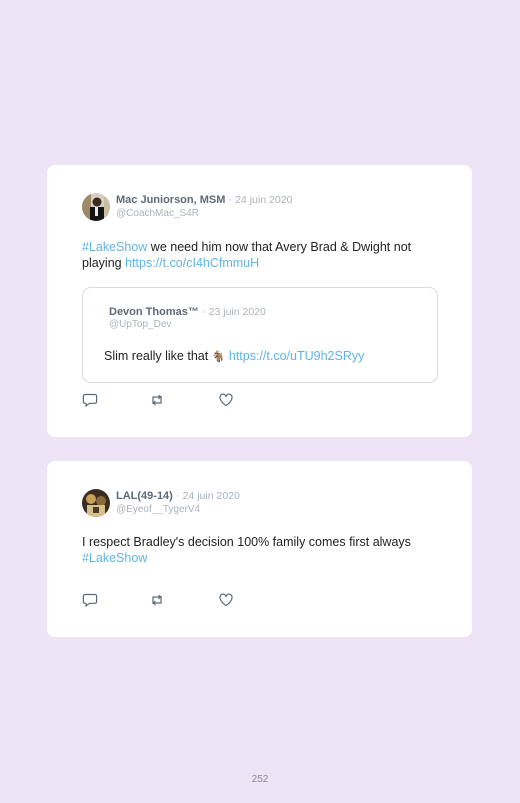 The image size is (520, 803). What do you see at coordinates (192, 263) in the screenshot?
I see `tweet-link: https://t.co/cI4hCfmmuH` at bounding box center [192, 263].